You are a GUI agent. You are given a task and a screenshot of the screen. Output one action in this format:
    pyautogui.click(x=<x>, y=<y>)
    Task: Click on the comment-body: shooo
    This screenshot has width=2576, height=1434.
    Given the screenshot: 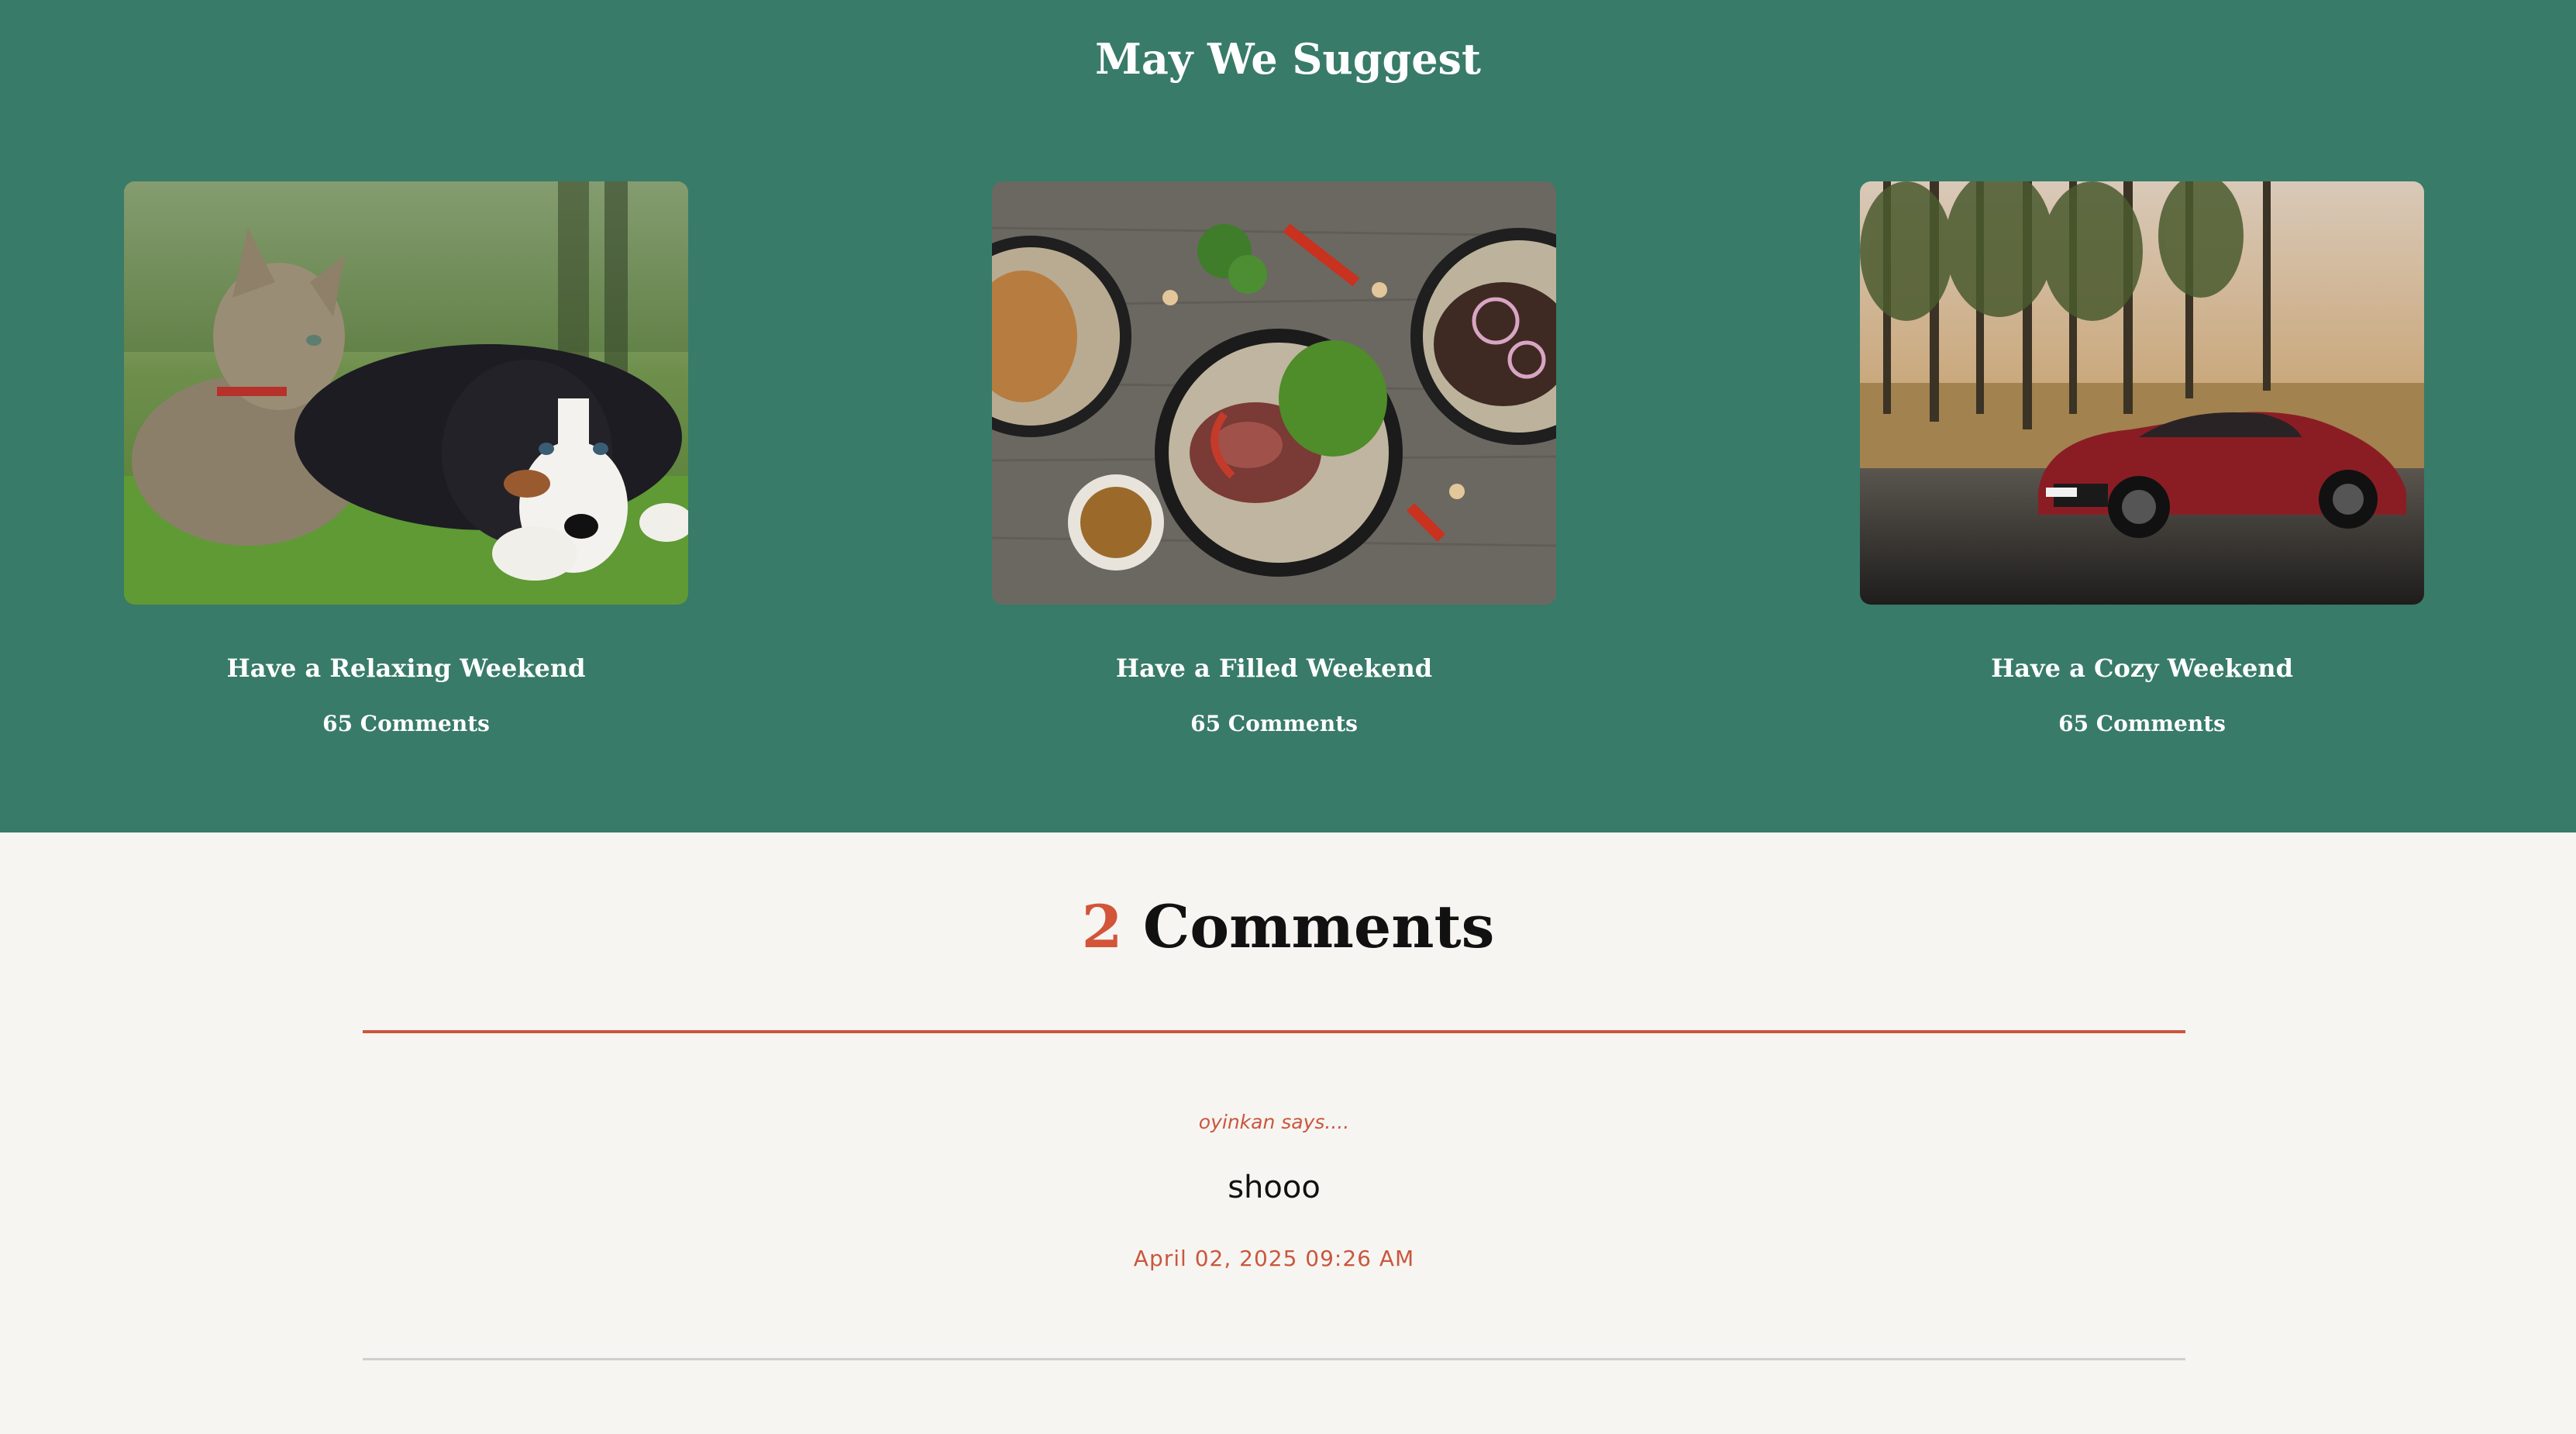 What is the action you would take?
    pyautogui.click(x=1274, y=1187)
    